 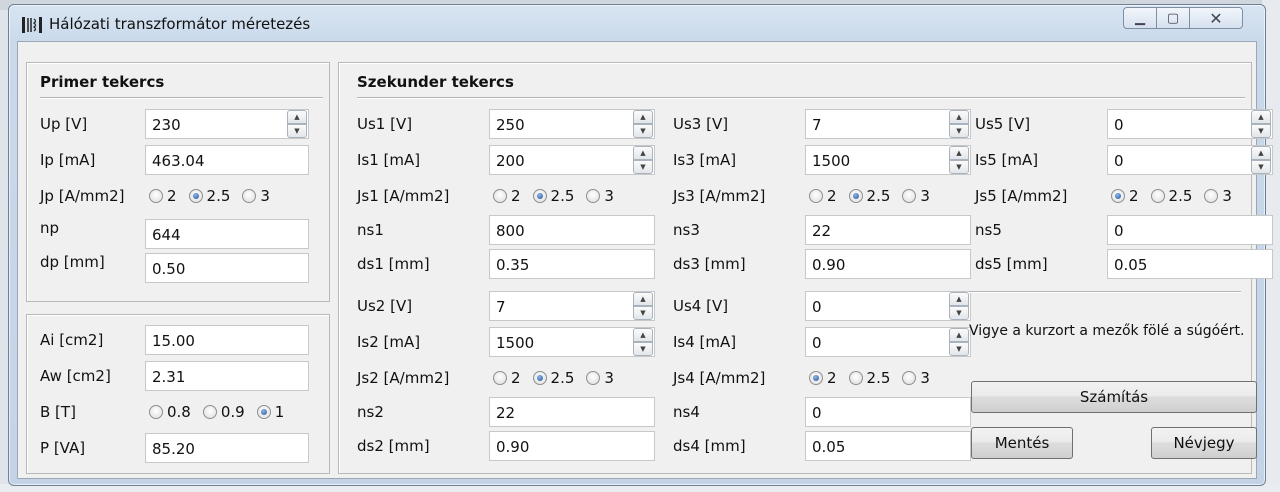 I want to click on p-output: 85.20, so click(x=227, y=448).